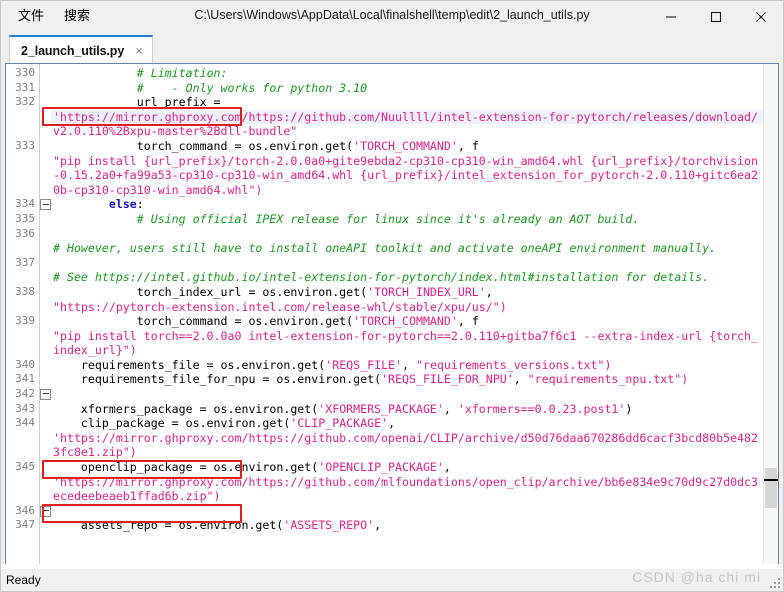 The image size is (784, 592). Describe the element at coordinates (414, 131) in the screenshot. I see `code-line: v2.0.110%2Bxpu-master%2Bdll-bundle"` at that location.